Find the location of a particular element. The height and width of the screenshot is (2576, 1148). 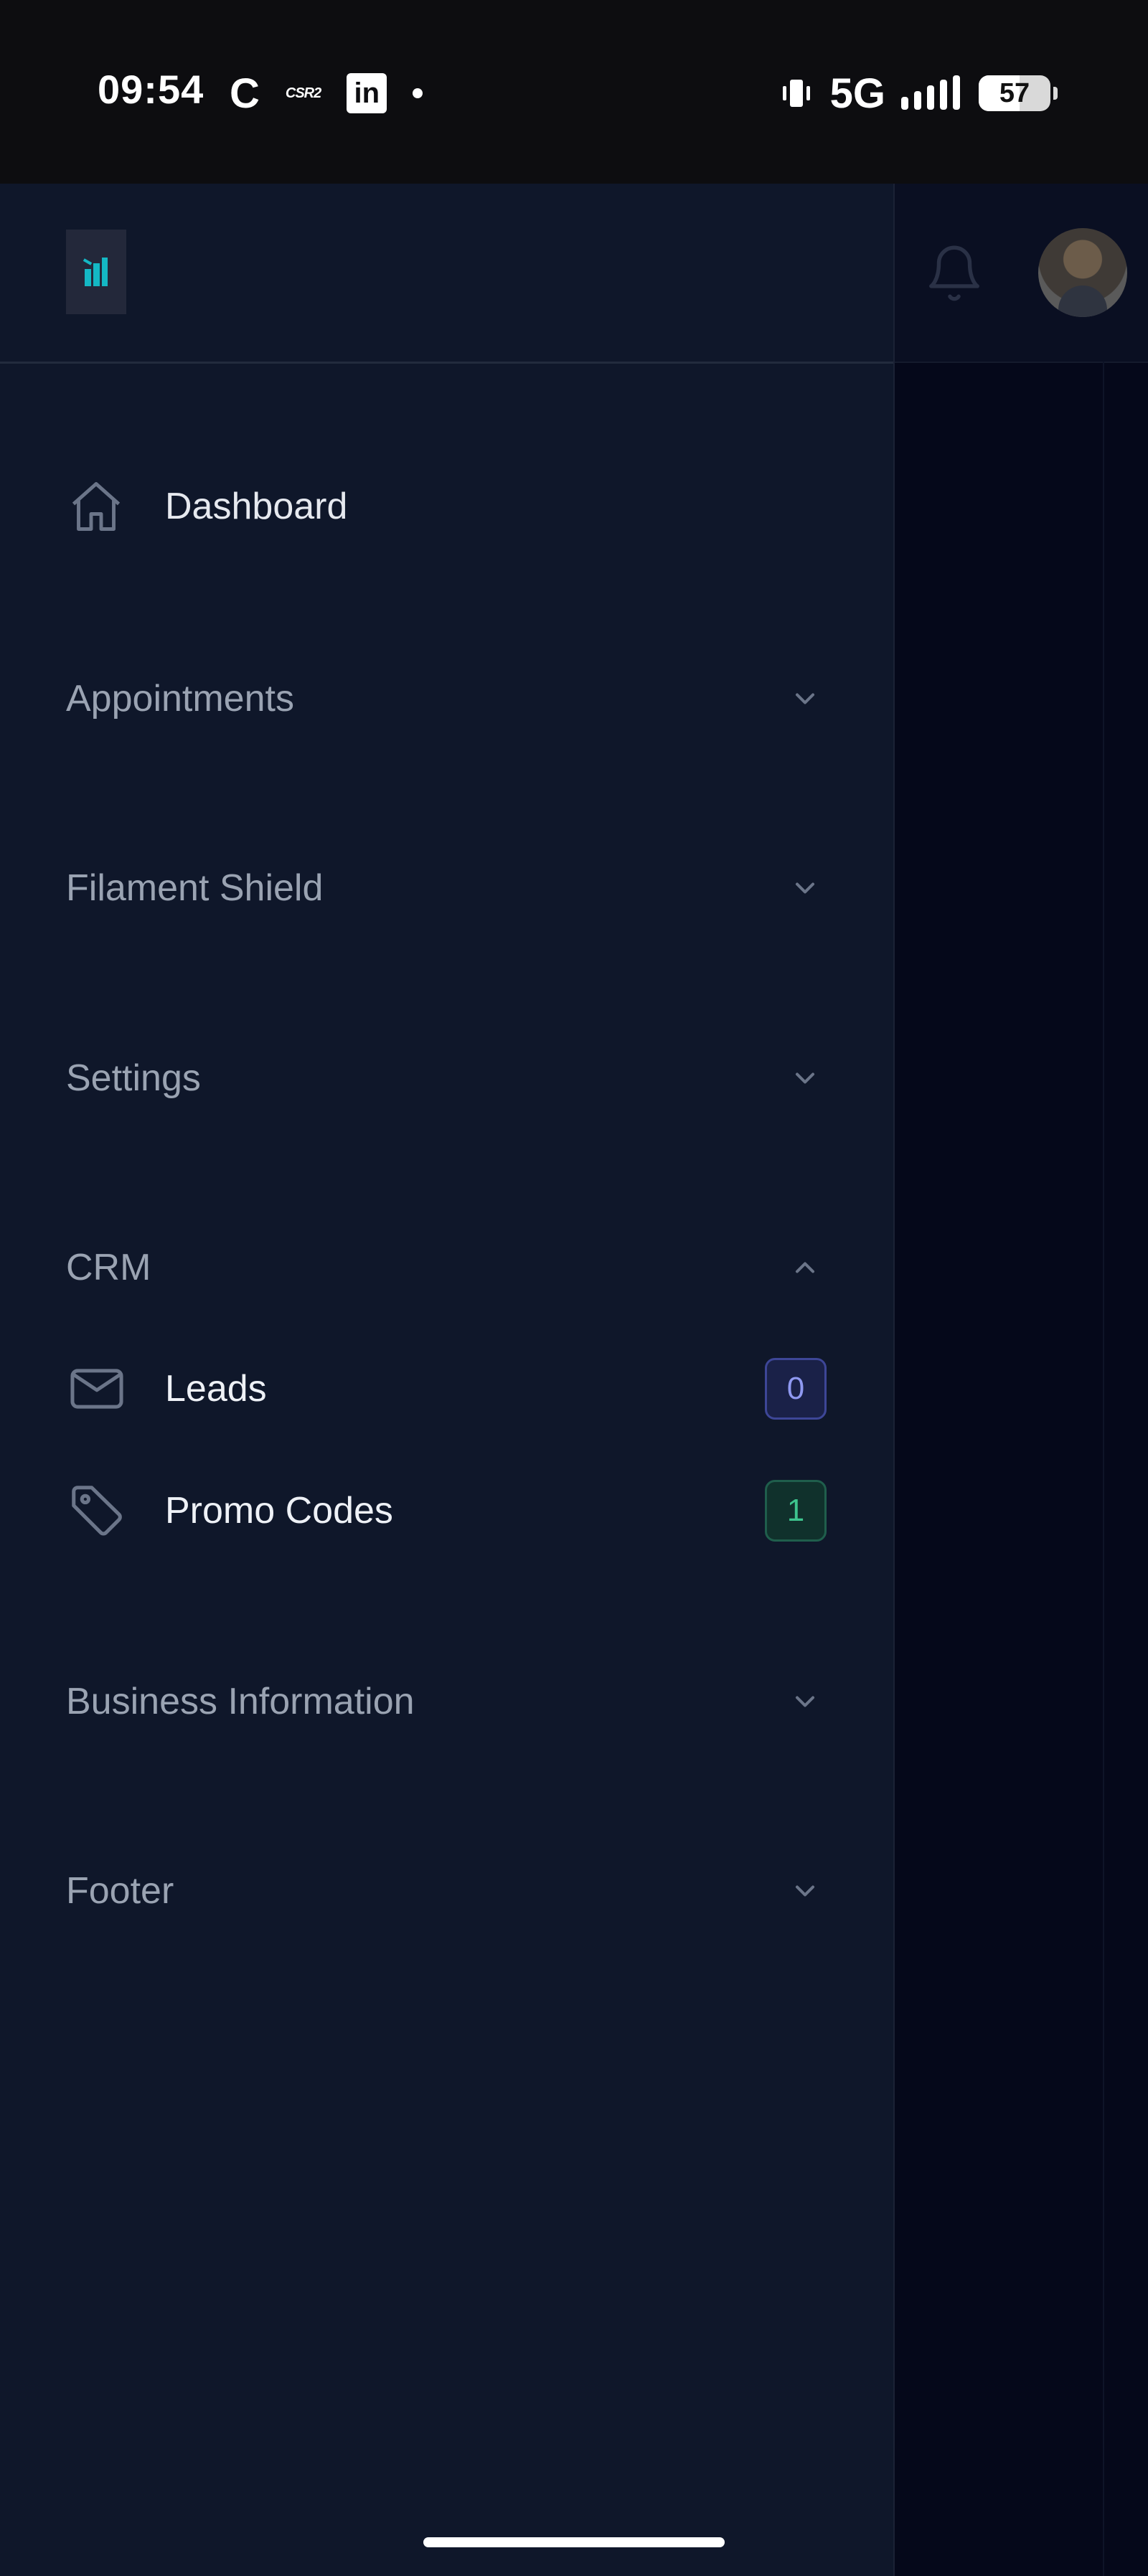

linkedin-icon: in is located at coordinates (367, 93).